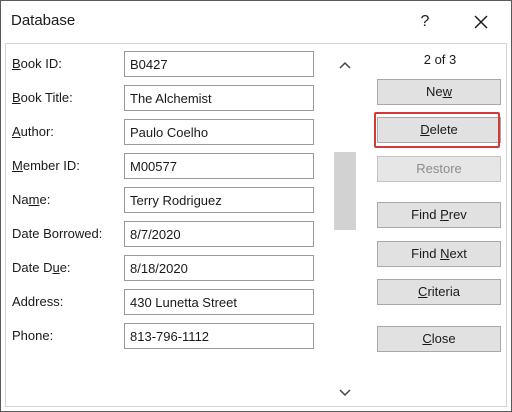 This screenshot has width=512, height=412. I want to click on close-window-button, so click(481, 22).